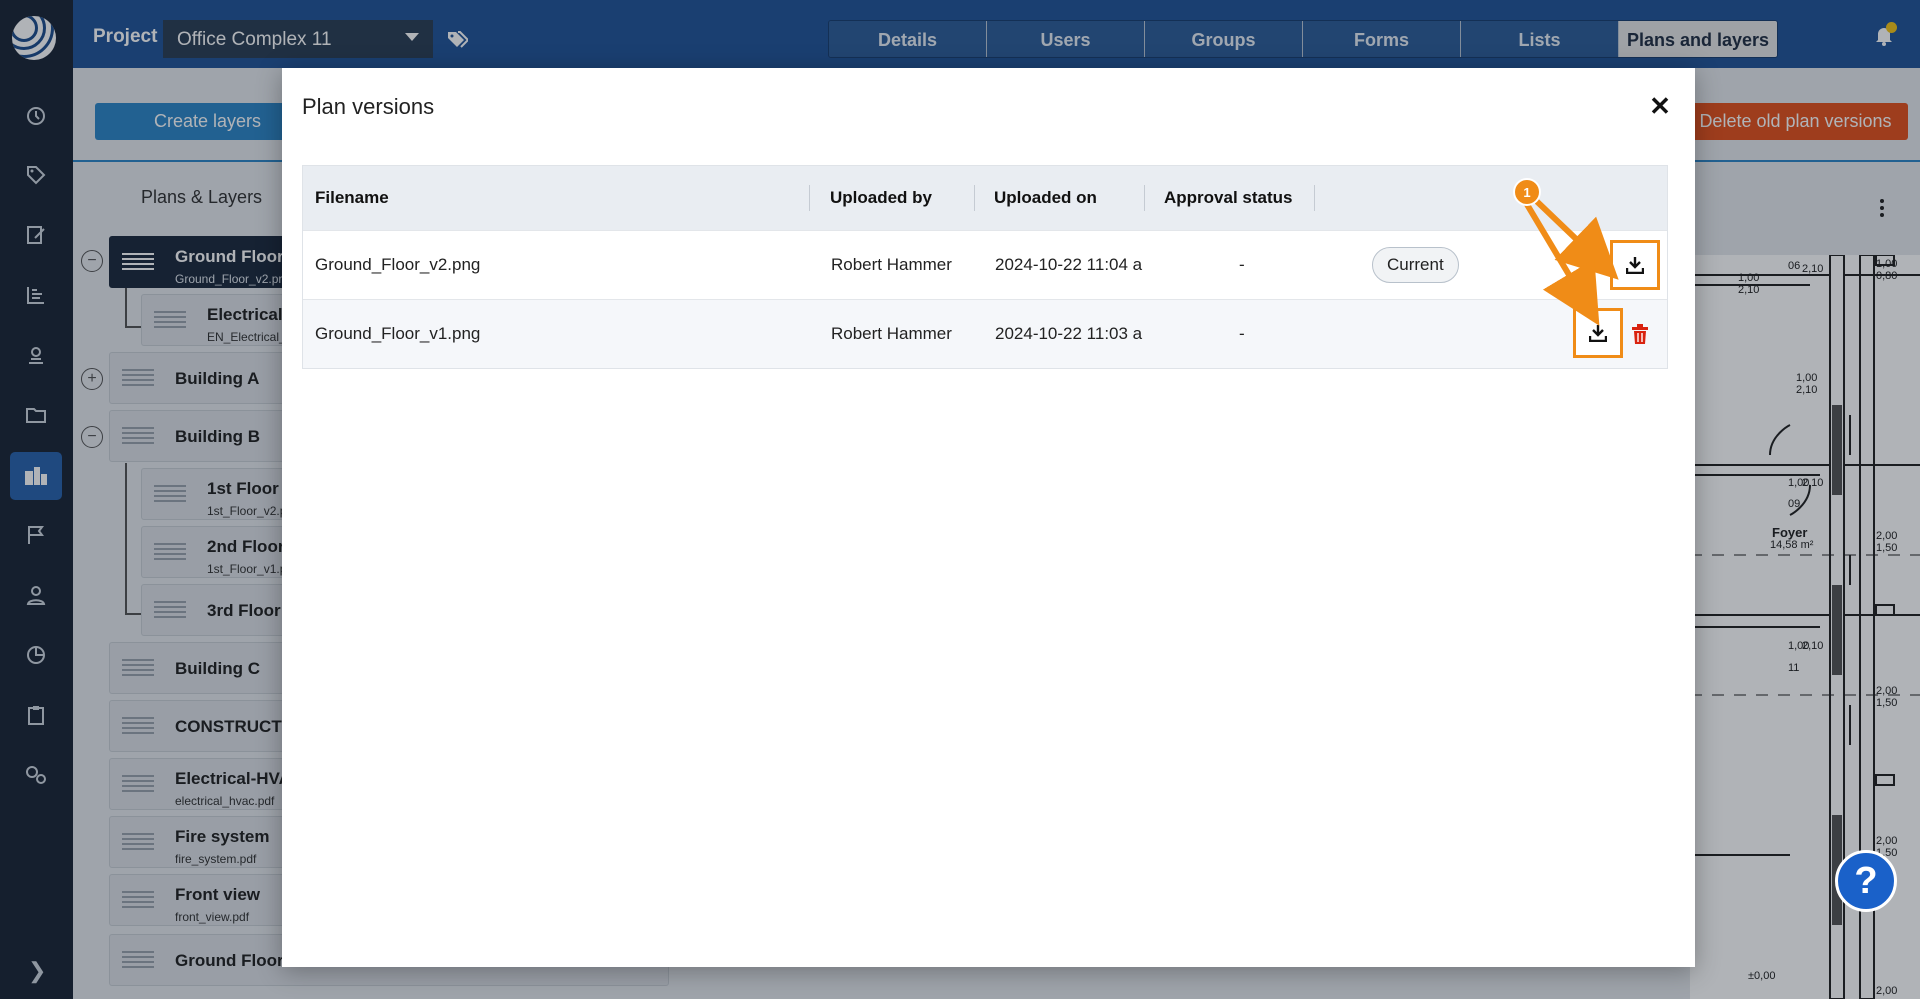 This screenshot has width=1920, height=999. I want to click on help-button: ?, so click(1866, 881).